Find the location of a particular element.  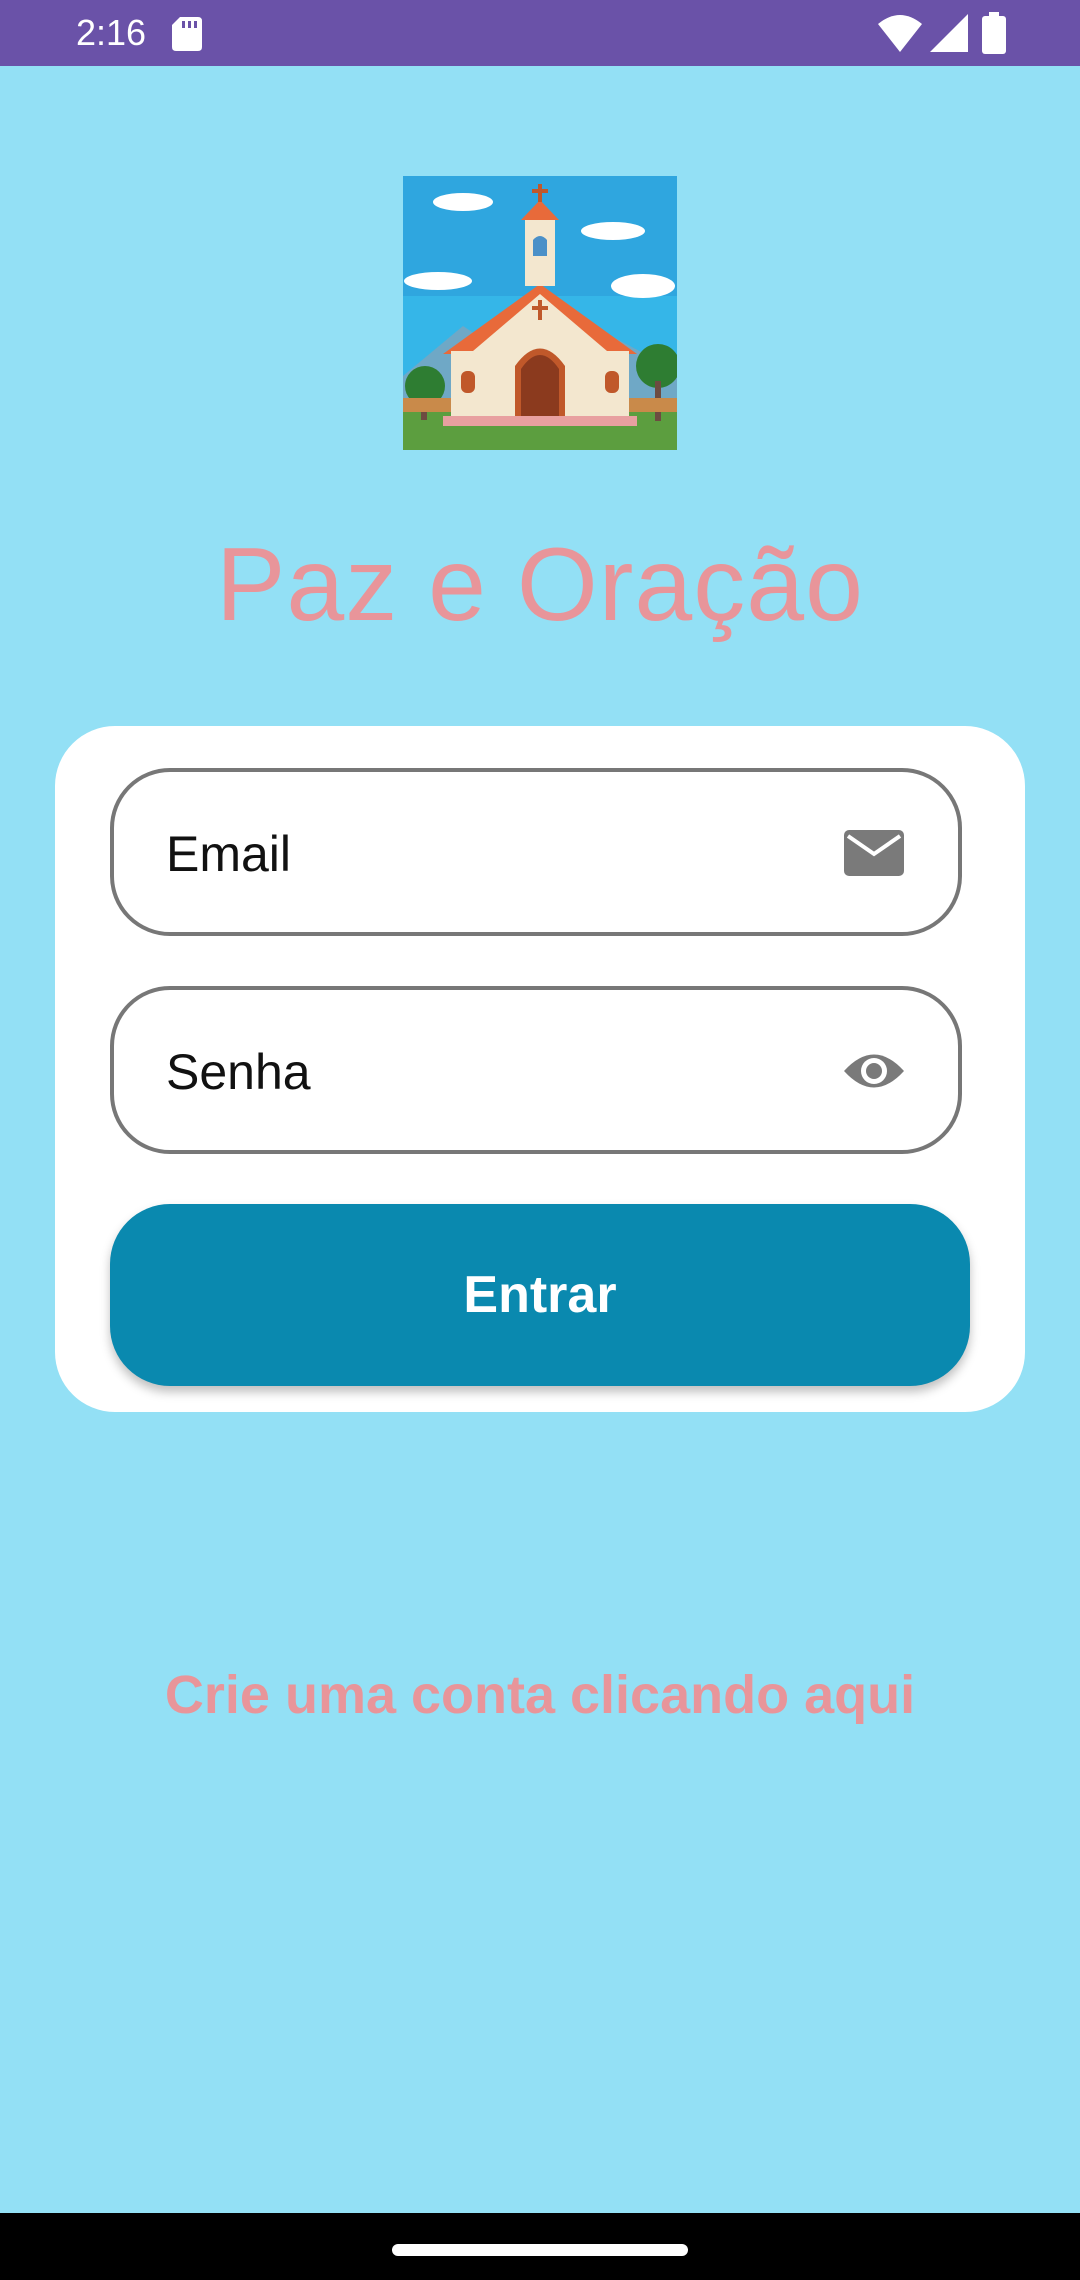

app-title: Paz e Oração is located at coordinates (540, 585).